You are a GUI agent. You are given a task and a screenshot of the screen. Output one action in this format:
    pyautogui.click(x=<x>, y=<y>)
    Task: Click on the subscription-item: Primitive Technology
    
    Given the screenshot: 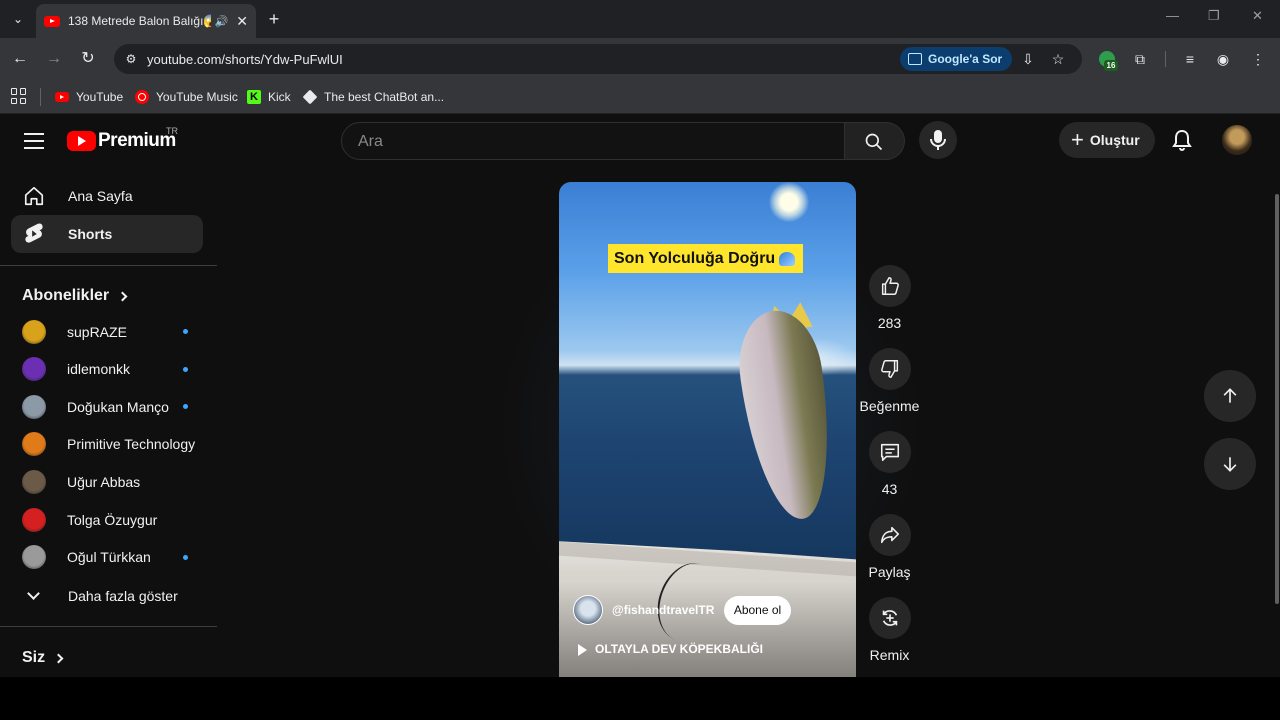 What is the action you would take?
    pyautogui.click(x=107, y=444)
    